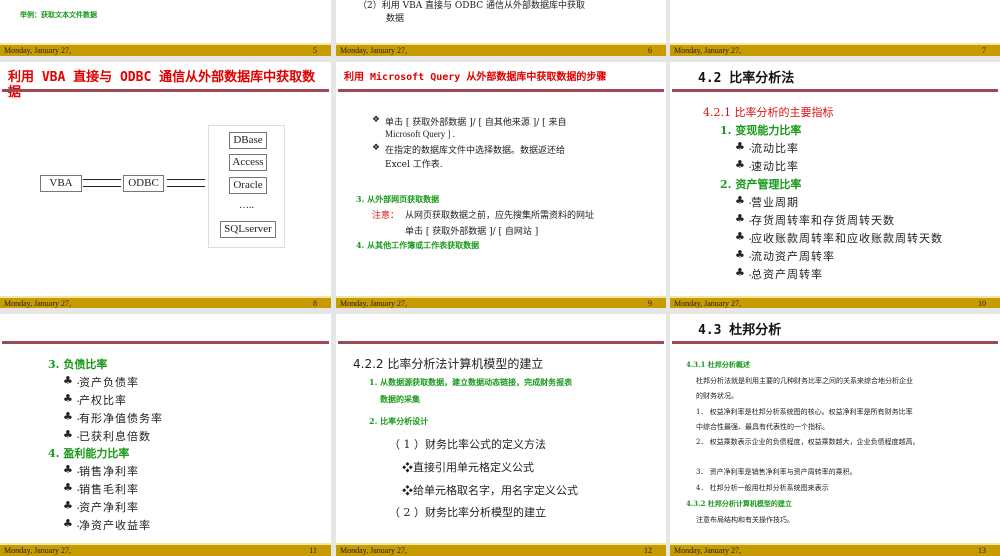 The height and width of the screenshot is (556, 1000). What do you see at coordinates (835, 302) in the screenshot?
I see `slide-footer: Monday, January 27, 10` at bounding box center [835, 302].